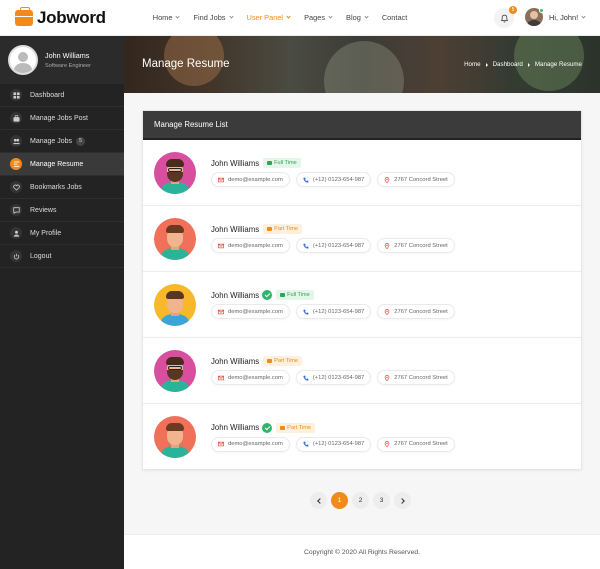 Image resolution: width=600 pixels, height=569 pixels. I want to click on caret-right-icon, so click(528, 64).